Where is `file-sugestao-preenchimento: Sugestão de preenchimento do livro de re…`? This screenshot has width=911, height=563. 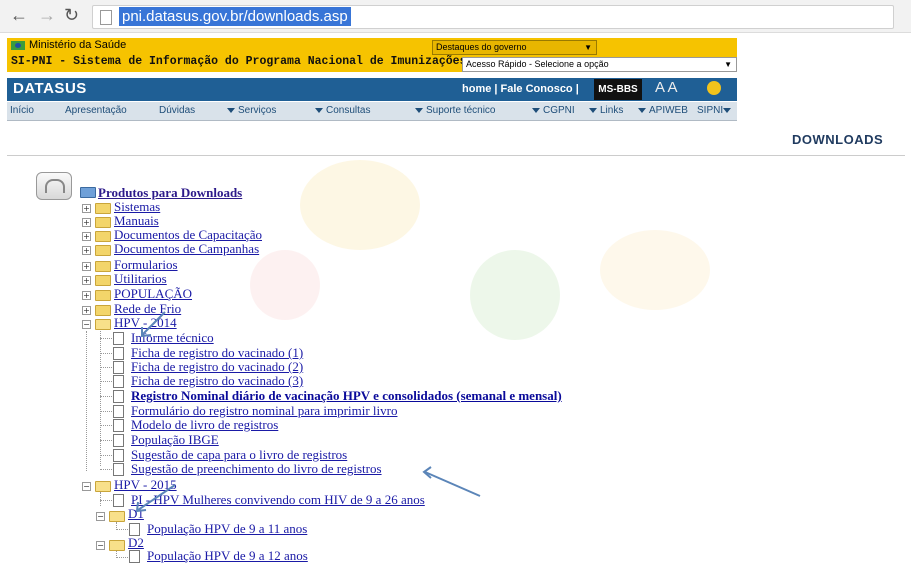 file-sugestao-preenchimento: Sugestão de preenchimento do livro de re… is located at coordinates (256, 469).